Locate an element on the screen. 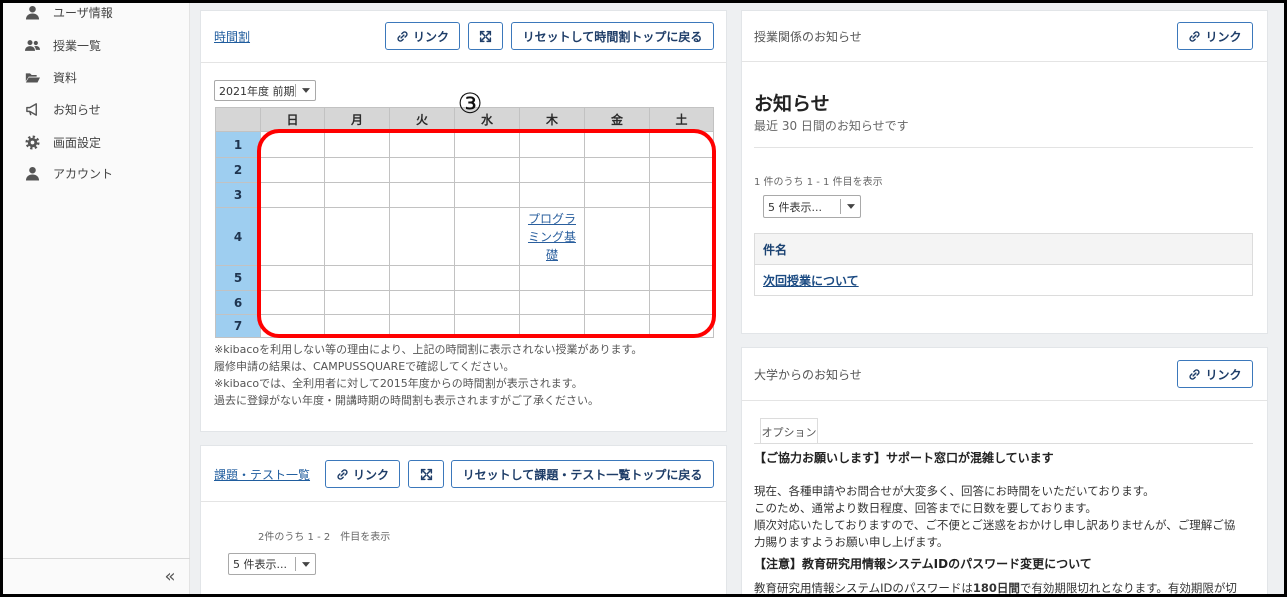  timetable-row: 7 is located at coordinates (464, 326).